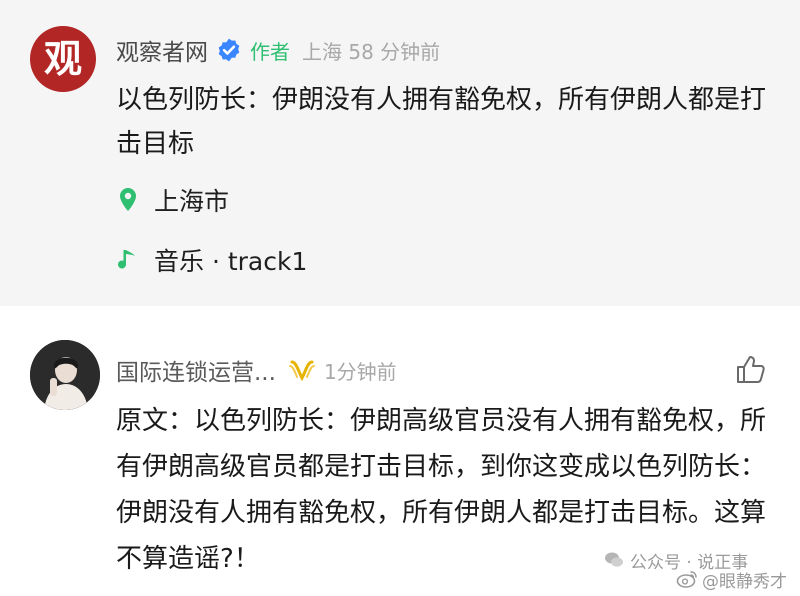 The width and height of the screenshot is (800, 596). What do you see at coordinates (301, 370) in the screenshot?
I see `vip-badge-icon` at bounding box center [301, 370].